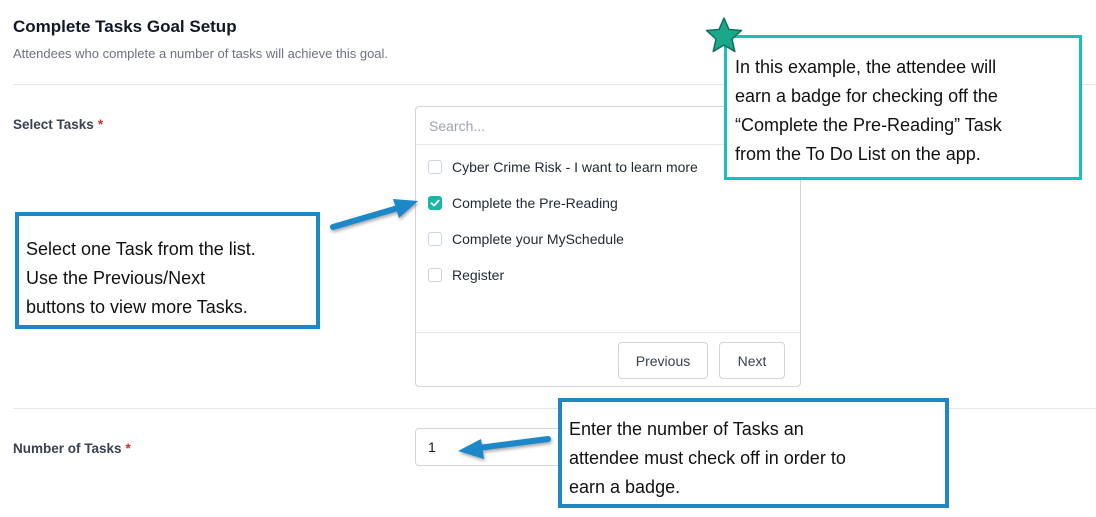 The height and width of the screenshot is (517, 1096). I want to click on callout-line: In this example, the attendee will, so click(866, 67).